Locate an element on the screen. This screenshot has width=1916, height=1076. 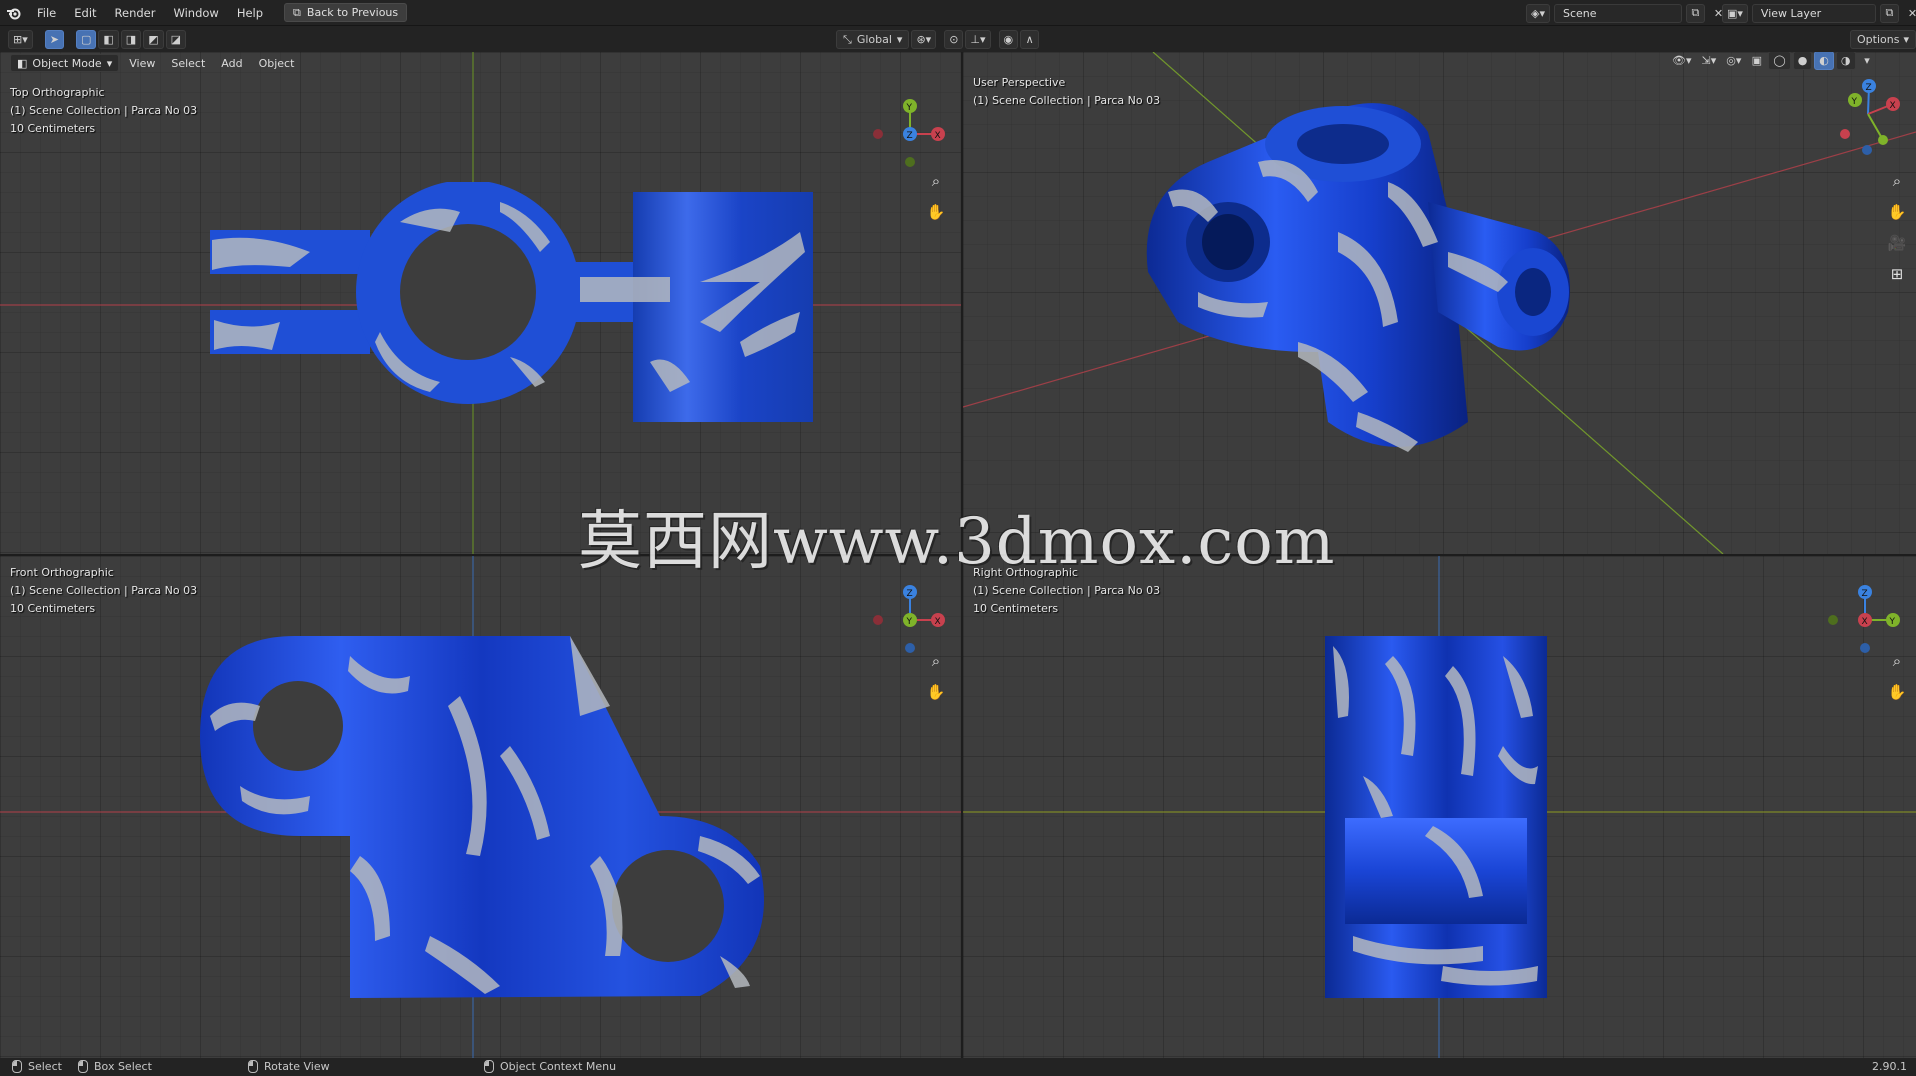
view-layer-close-icon: ✕ is located at coordinates (1909, 13).